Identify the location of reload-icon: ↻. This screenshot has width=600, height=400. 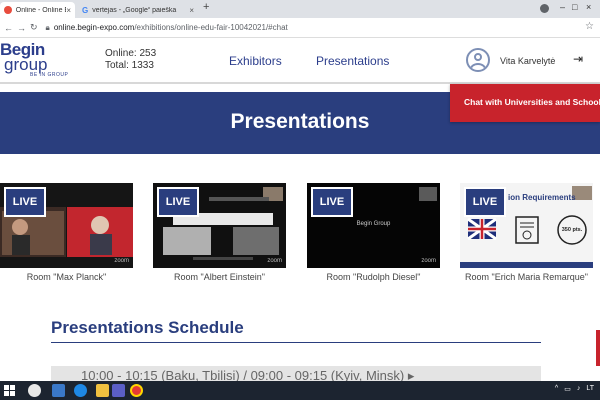
(34, 27).